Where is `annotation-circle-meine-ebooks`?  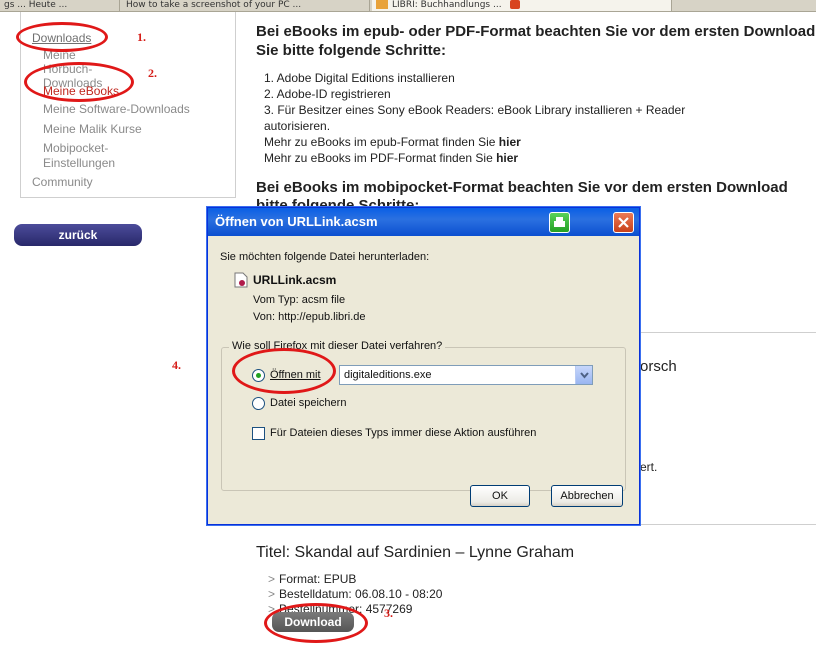
annotation-circle-meine-ebooks is located at coordinates (79, 82).